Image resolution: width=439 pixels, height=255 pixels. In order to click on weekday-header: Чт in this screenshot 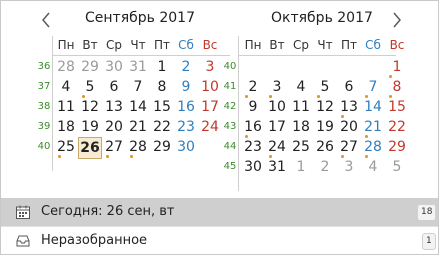, I will do `click(138, 45)`.